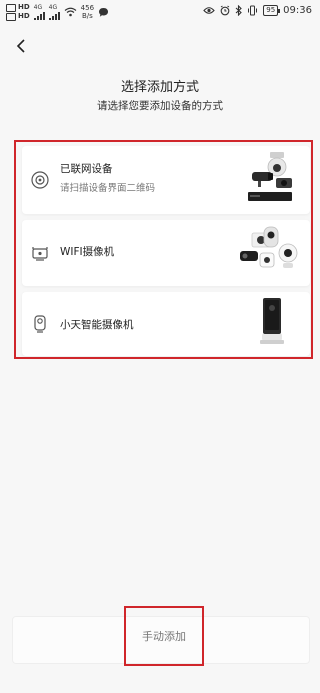 The width and height of the screenshot is (320, 693). I want to click on wifi-icon, so click(70, 12).